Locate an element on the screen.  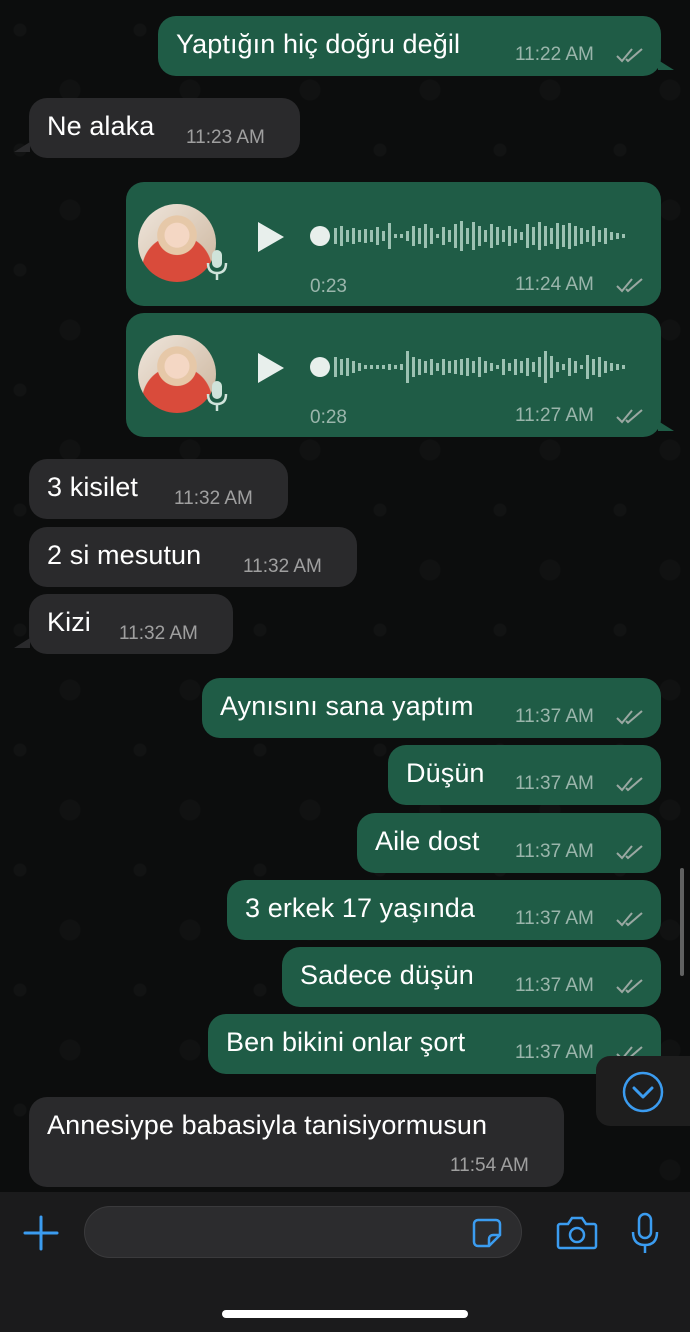
message-bubble-outgoing: Ben bikini onlar şort 11:37 AM is located at coordinates (434, 1044).